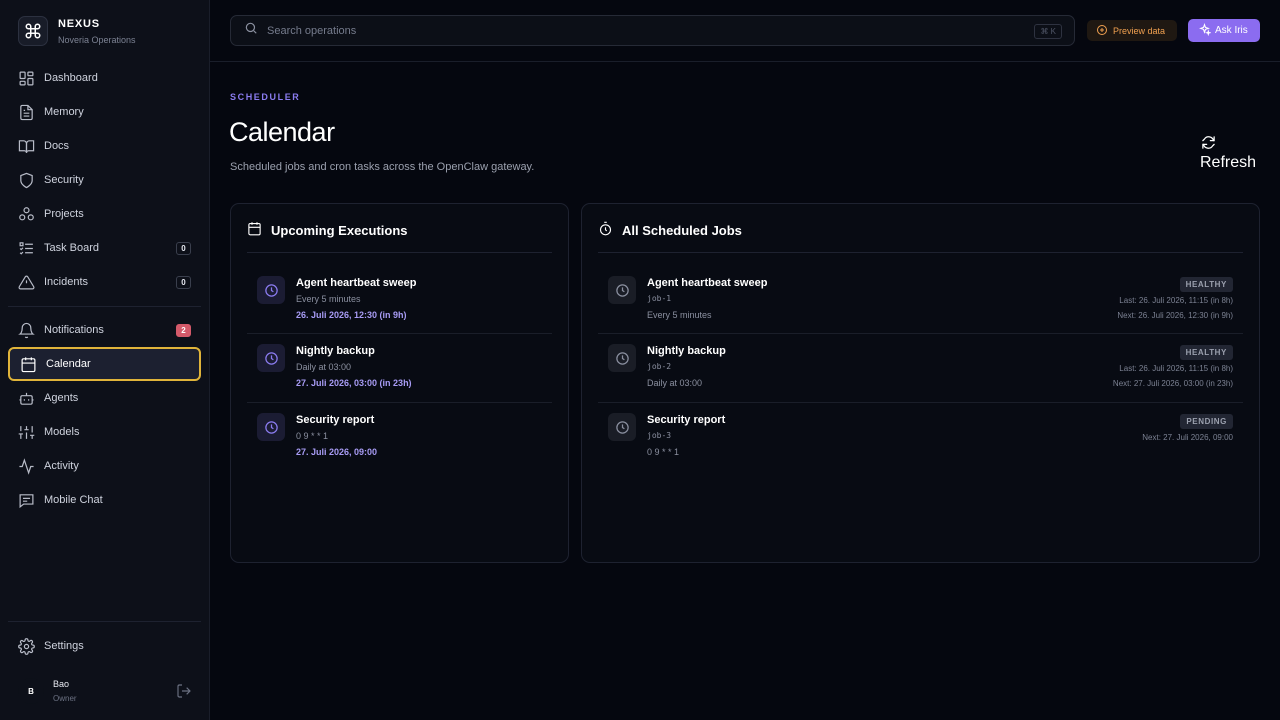  Describe the element at coordinates (1208, 142) in the screenshot. I see `refresh-icon` at that location.